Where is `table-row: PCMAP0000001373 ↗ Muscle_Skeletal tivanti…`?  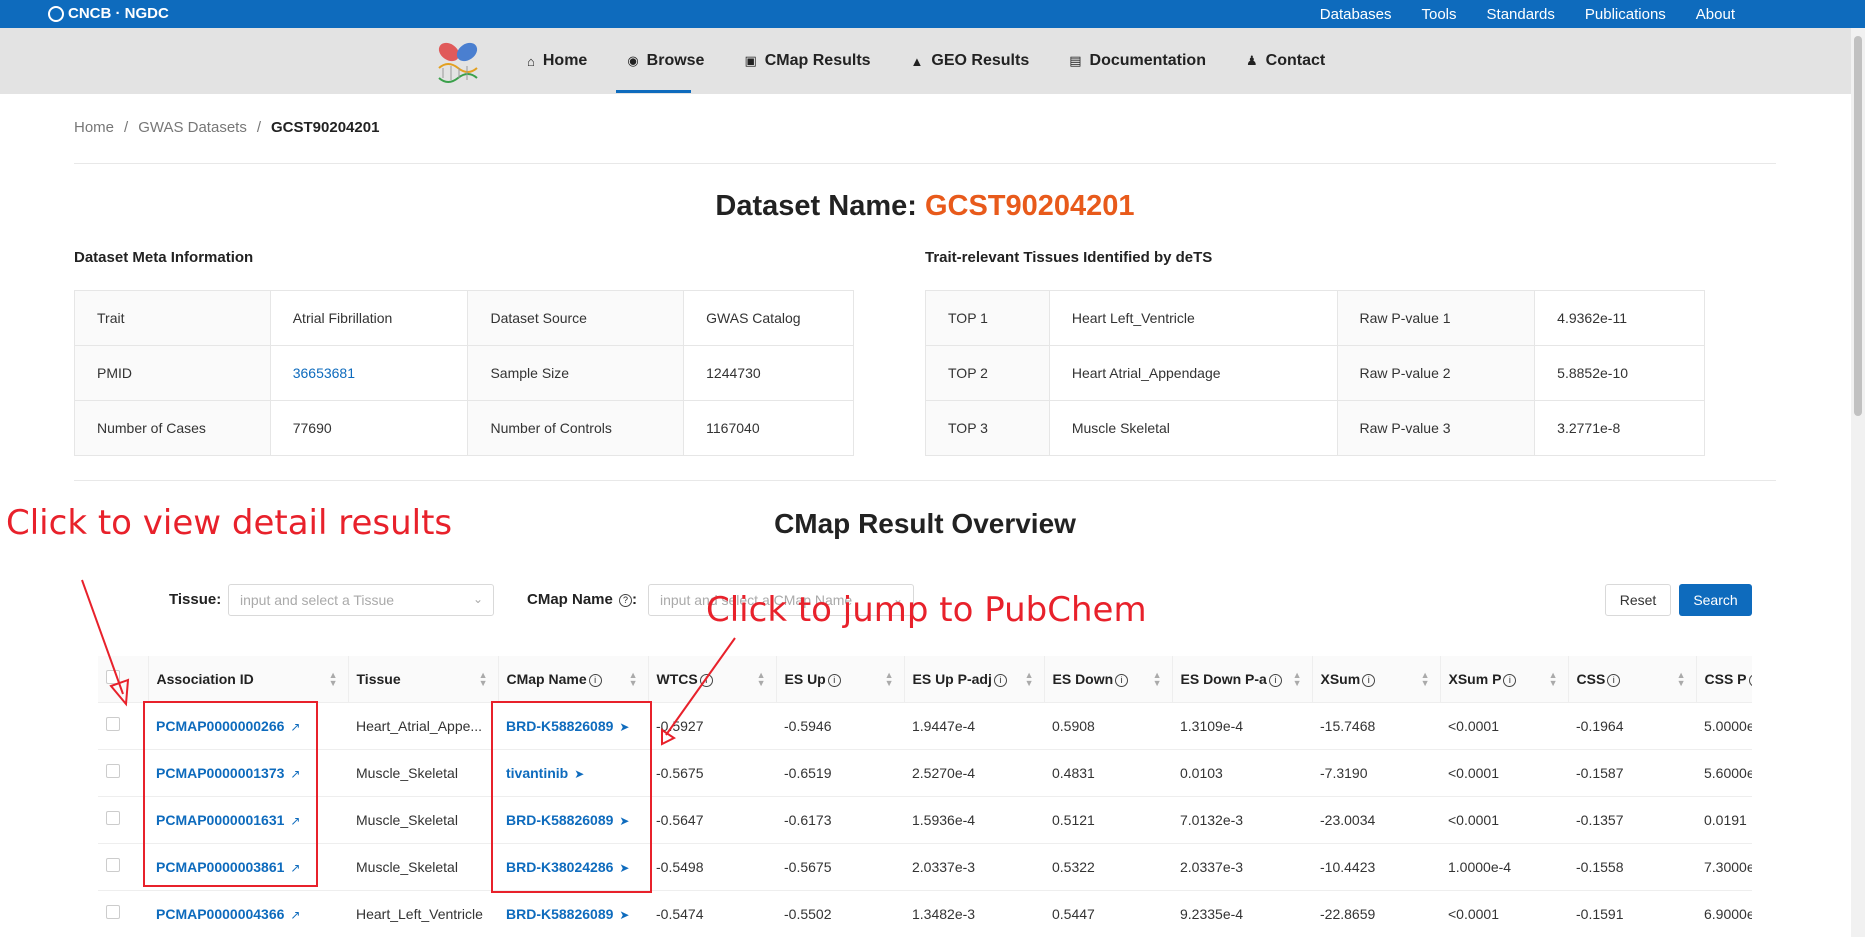
table-row: PCMAP0000001373 ↗ Muscle_Skeletal tivanti… is located at coordinates (925, 773).